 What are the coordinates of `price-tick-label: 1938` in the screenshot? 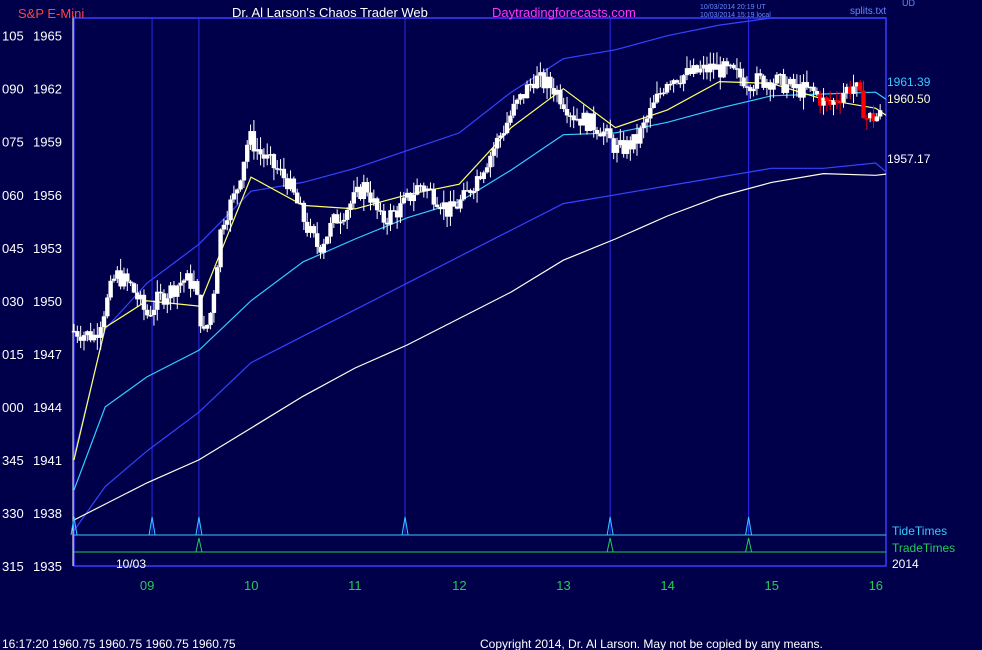 It's located at (47, 513).